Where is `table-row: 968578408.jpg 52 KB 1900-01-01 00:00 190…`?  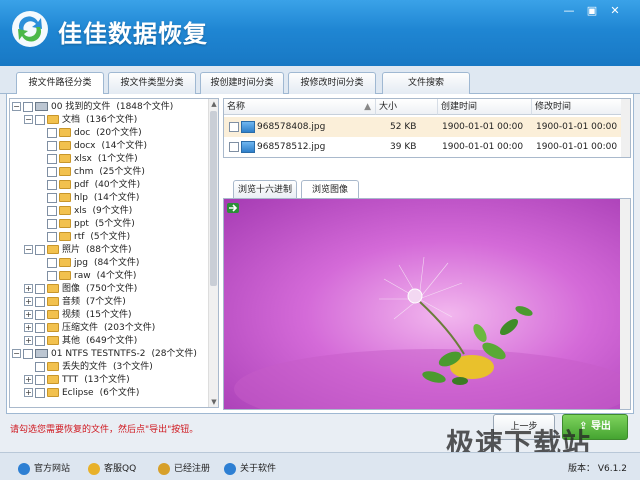 table-row: 968578408.jpg 52 KB 1900-01-01 00:00 190… is located at coordinates (423, 127).